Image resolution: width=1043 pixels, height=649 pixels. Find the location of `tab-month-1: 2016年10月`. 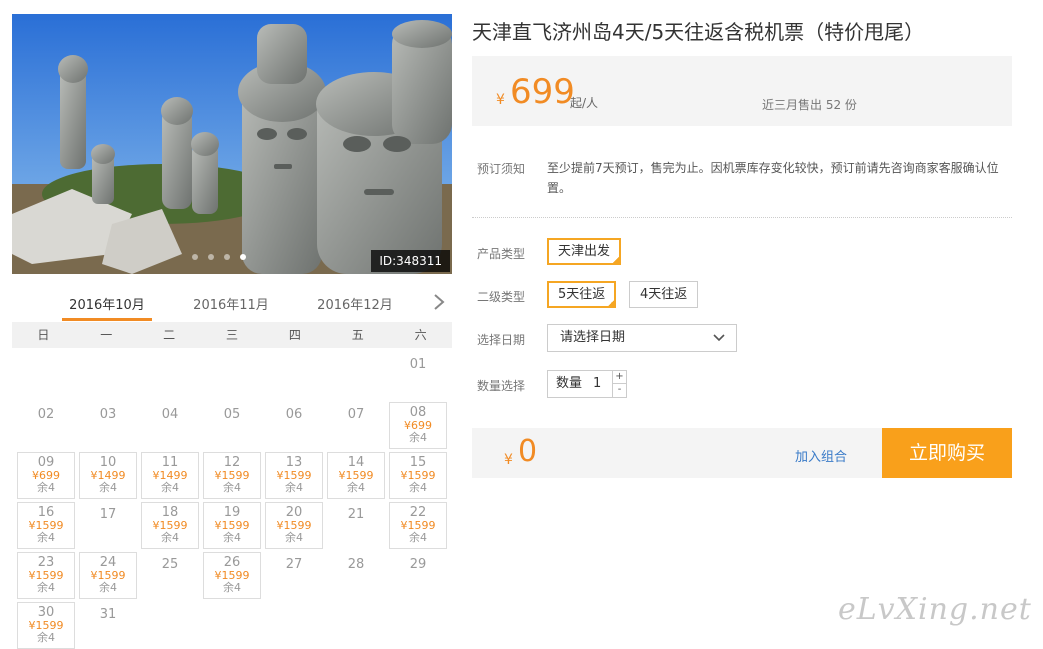

tab-month-1: 2016年10月 is located at coordinates (107, 303).